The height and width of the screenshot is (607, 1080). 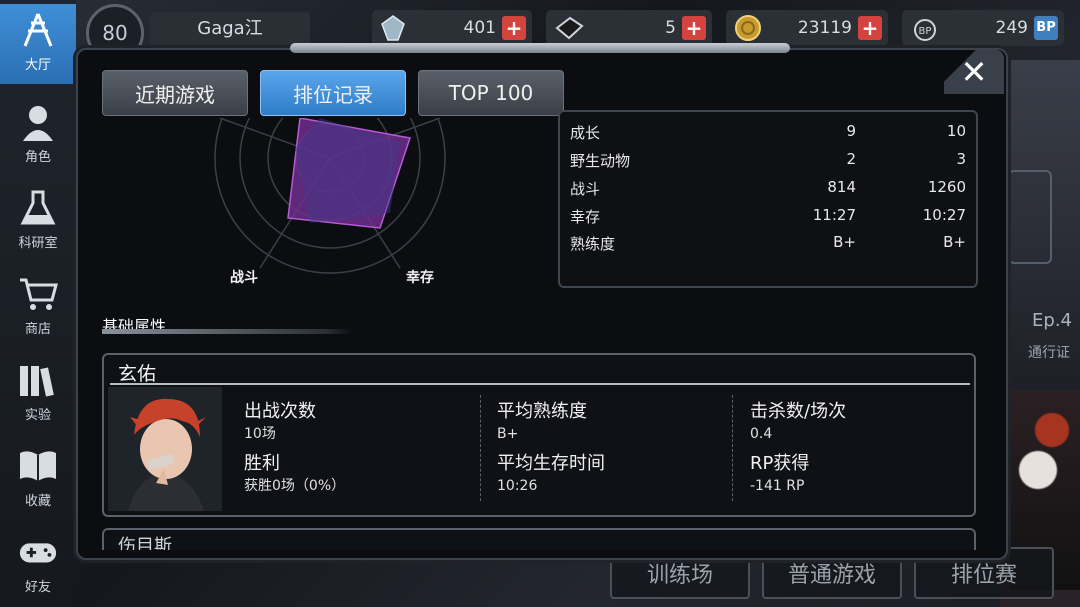 I want to click on sidebar-item-lobby: 大厅, so click(x=38, y=44).